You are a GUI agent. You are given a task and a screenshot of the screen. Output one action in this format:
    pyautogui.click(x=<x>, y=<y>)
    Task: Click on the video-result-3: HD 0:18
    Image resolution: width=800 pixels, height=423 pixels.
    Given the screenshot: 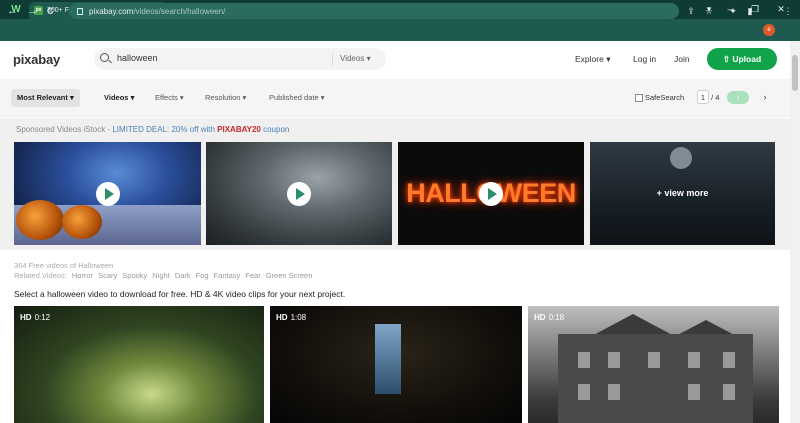 What is the action you would take?
    pyautogui.click(x=653, y=364)
    